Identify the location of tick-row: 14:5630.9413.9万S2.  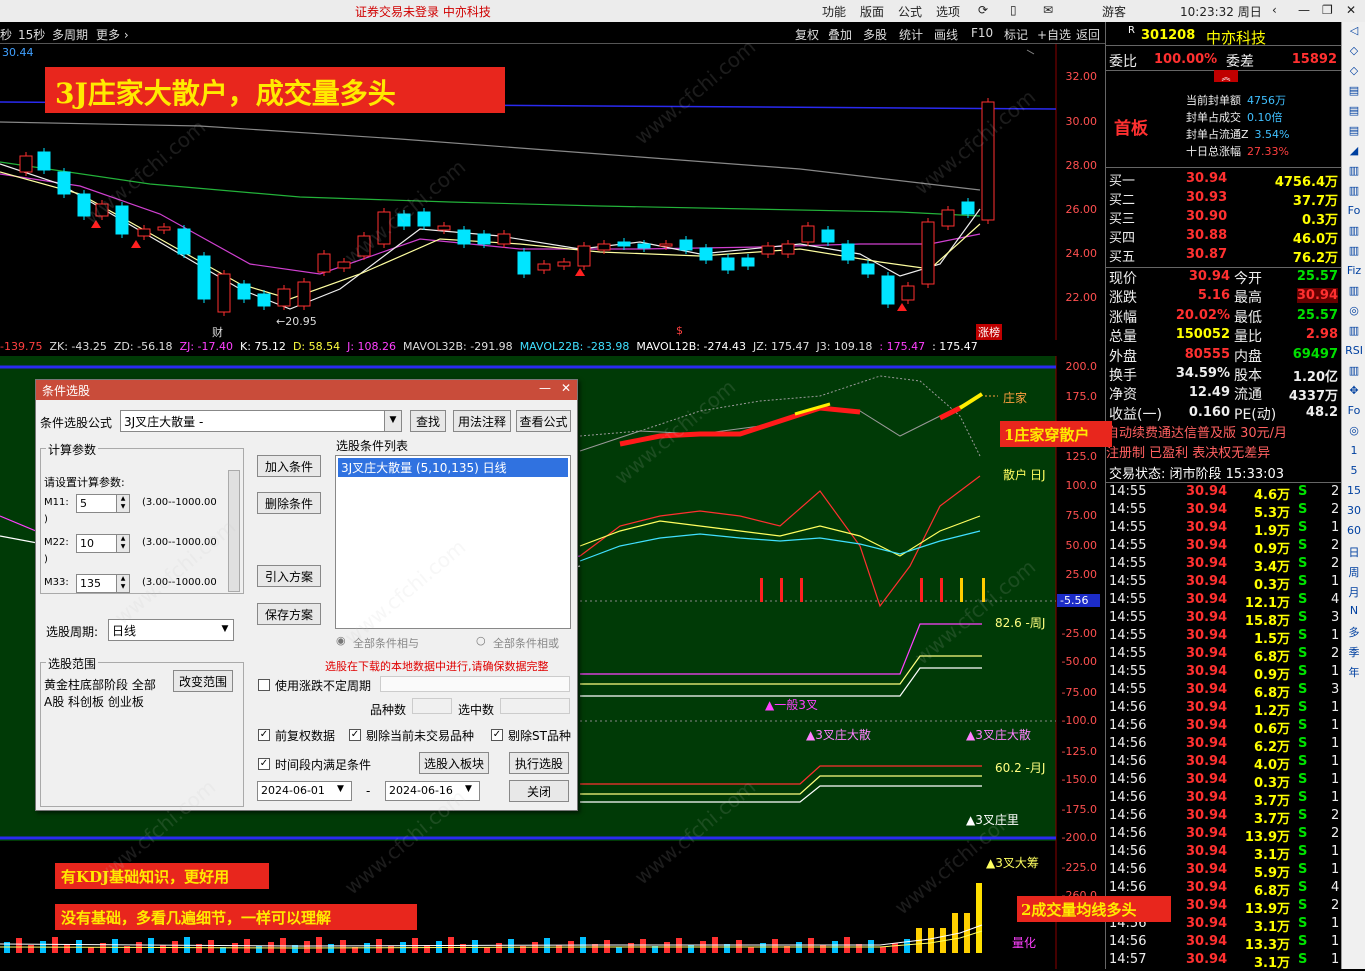
(1224, 835).